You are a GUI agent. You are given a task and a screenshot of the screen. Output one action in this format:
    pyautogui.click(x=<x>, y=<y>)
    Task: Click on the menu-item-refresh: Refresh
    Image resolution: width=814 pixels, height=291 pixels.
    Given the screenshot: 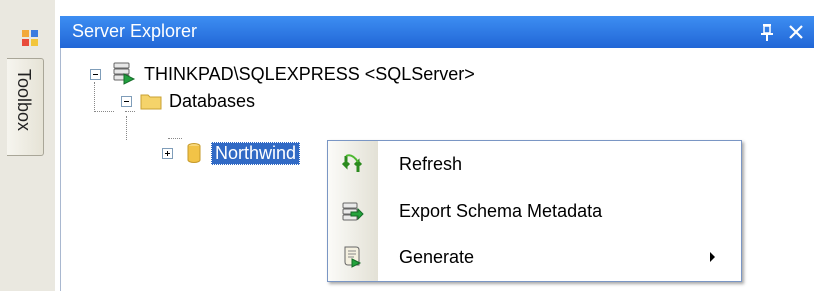 What is the action you would take?
    pyautogui.click(x=534, y=164)
    